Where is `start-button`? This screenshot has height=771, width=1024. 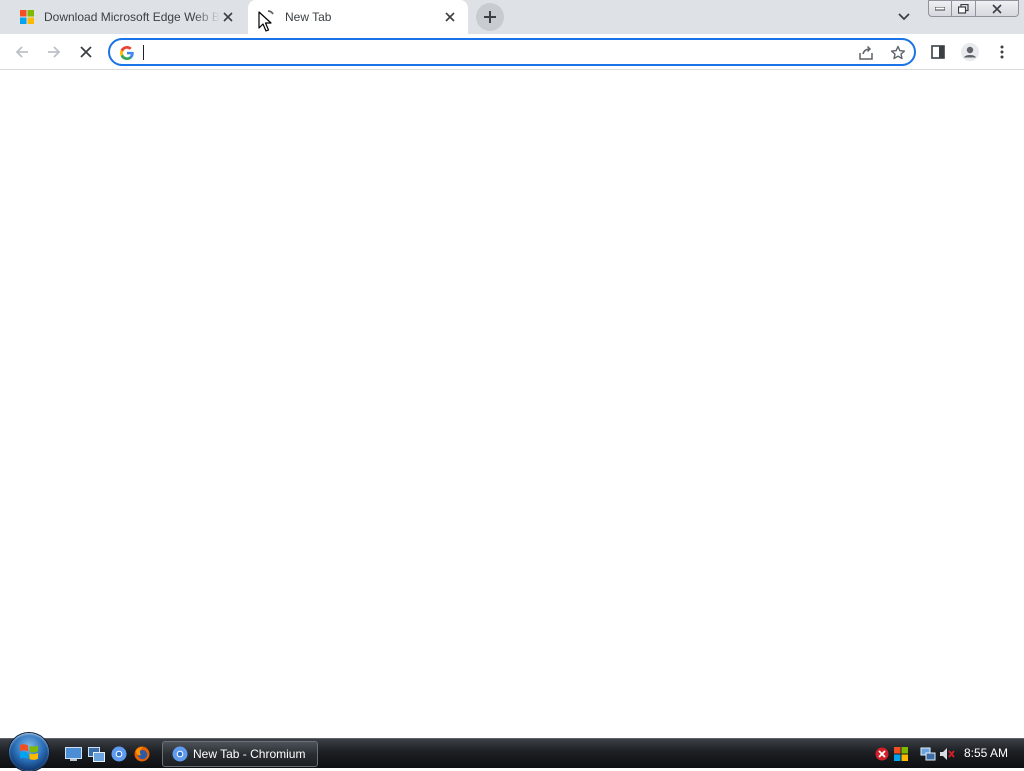 start-button is located at coordinates (29, 752).